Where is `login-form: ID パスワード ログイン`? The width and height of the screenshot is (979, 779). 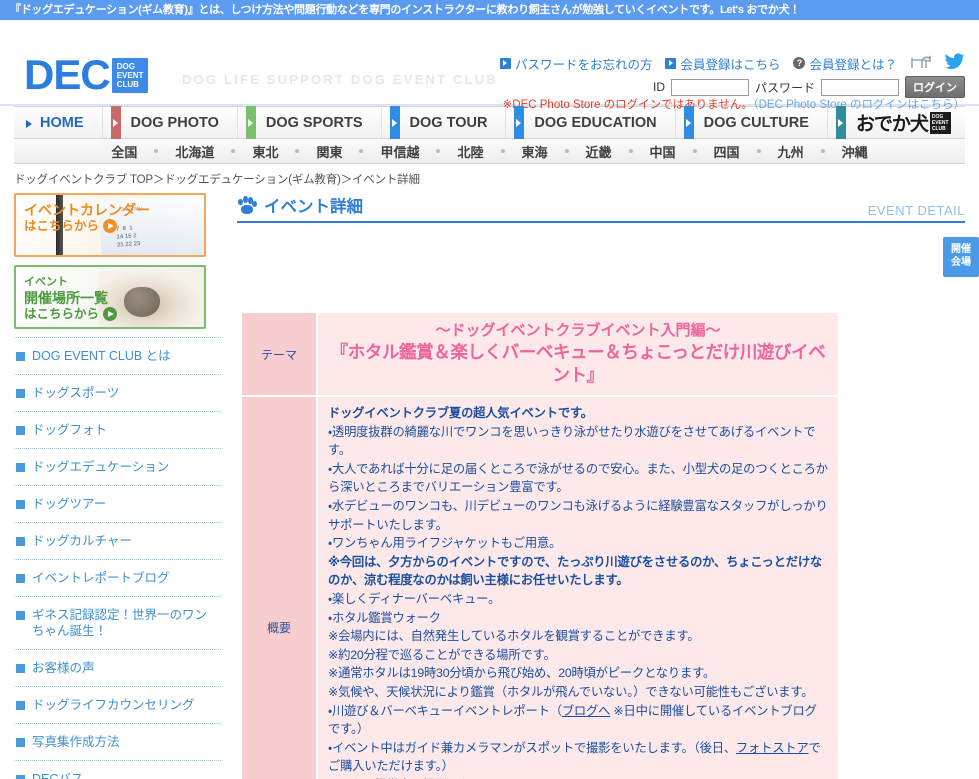 login-form: ID パスワード ログイン is located at coordinates (809, 87).